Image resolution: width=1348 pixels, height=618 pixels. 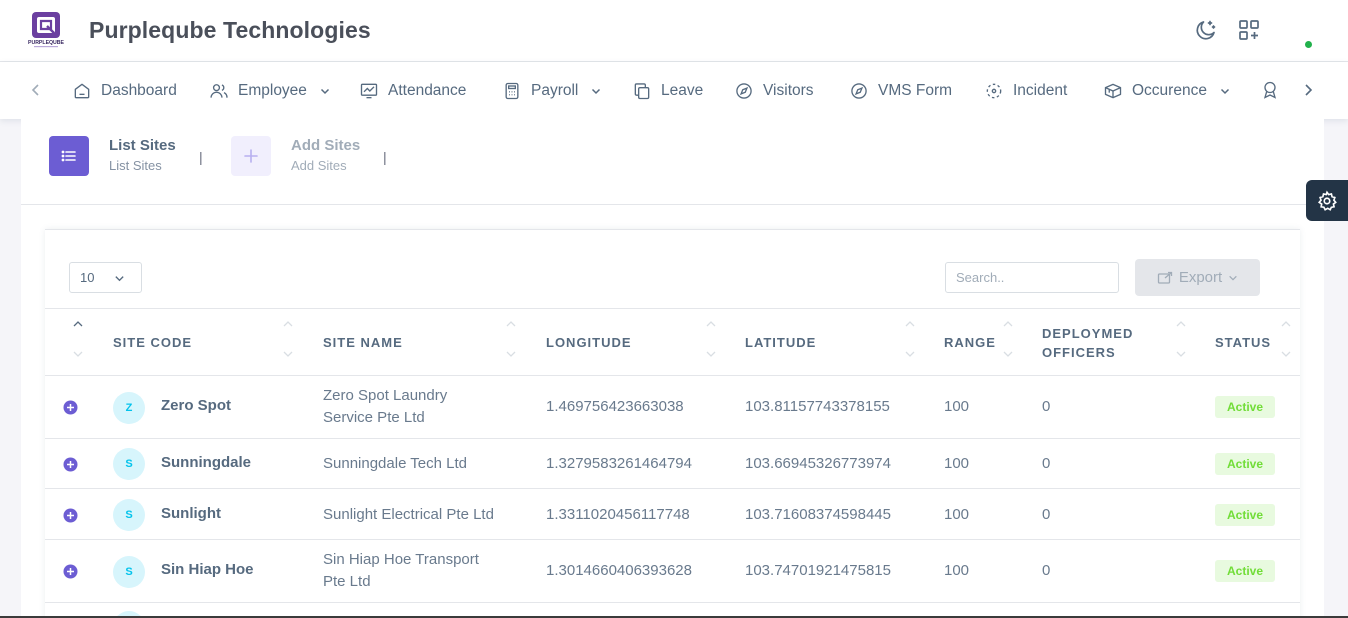 I want to click on nav-scroll-right-icon, so click(x=1308, y=90).